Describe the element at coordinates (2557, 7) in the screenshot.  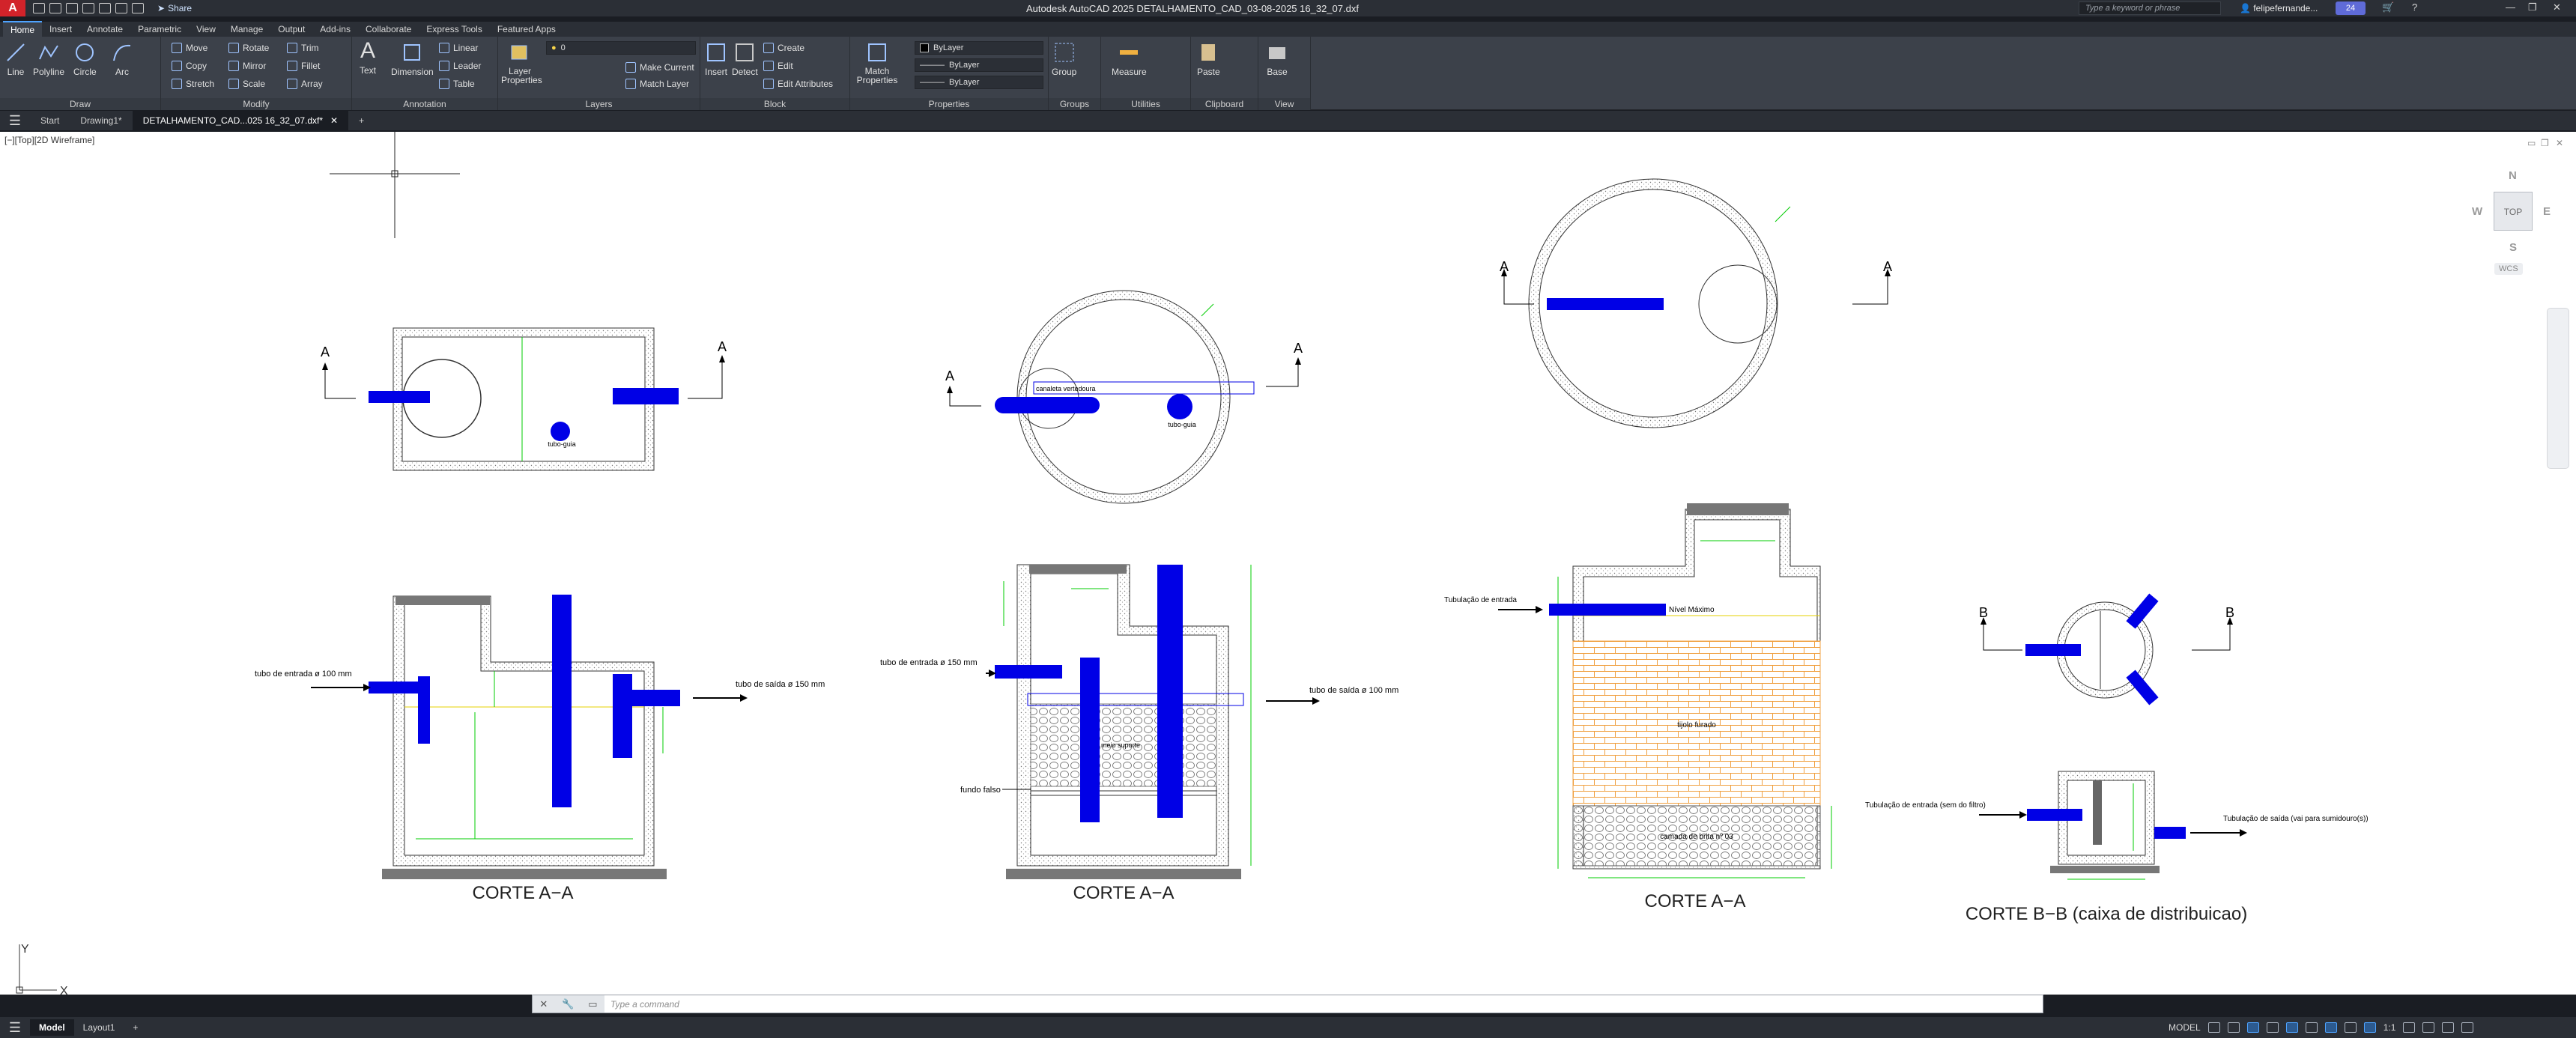
I see `close-button: ✕` at that location.